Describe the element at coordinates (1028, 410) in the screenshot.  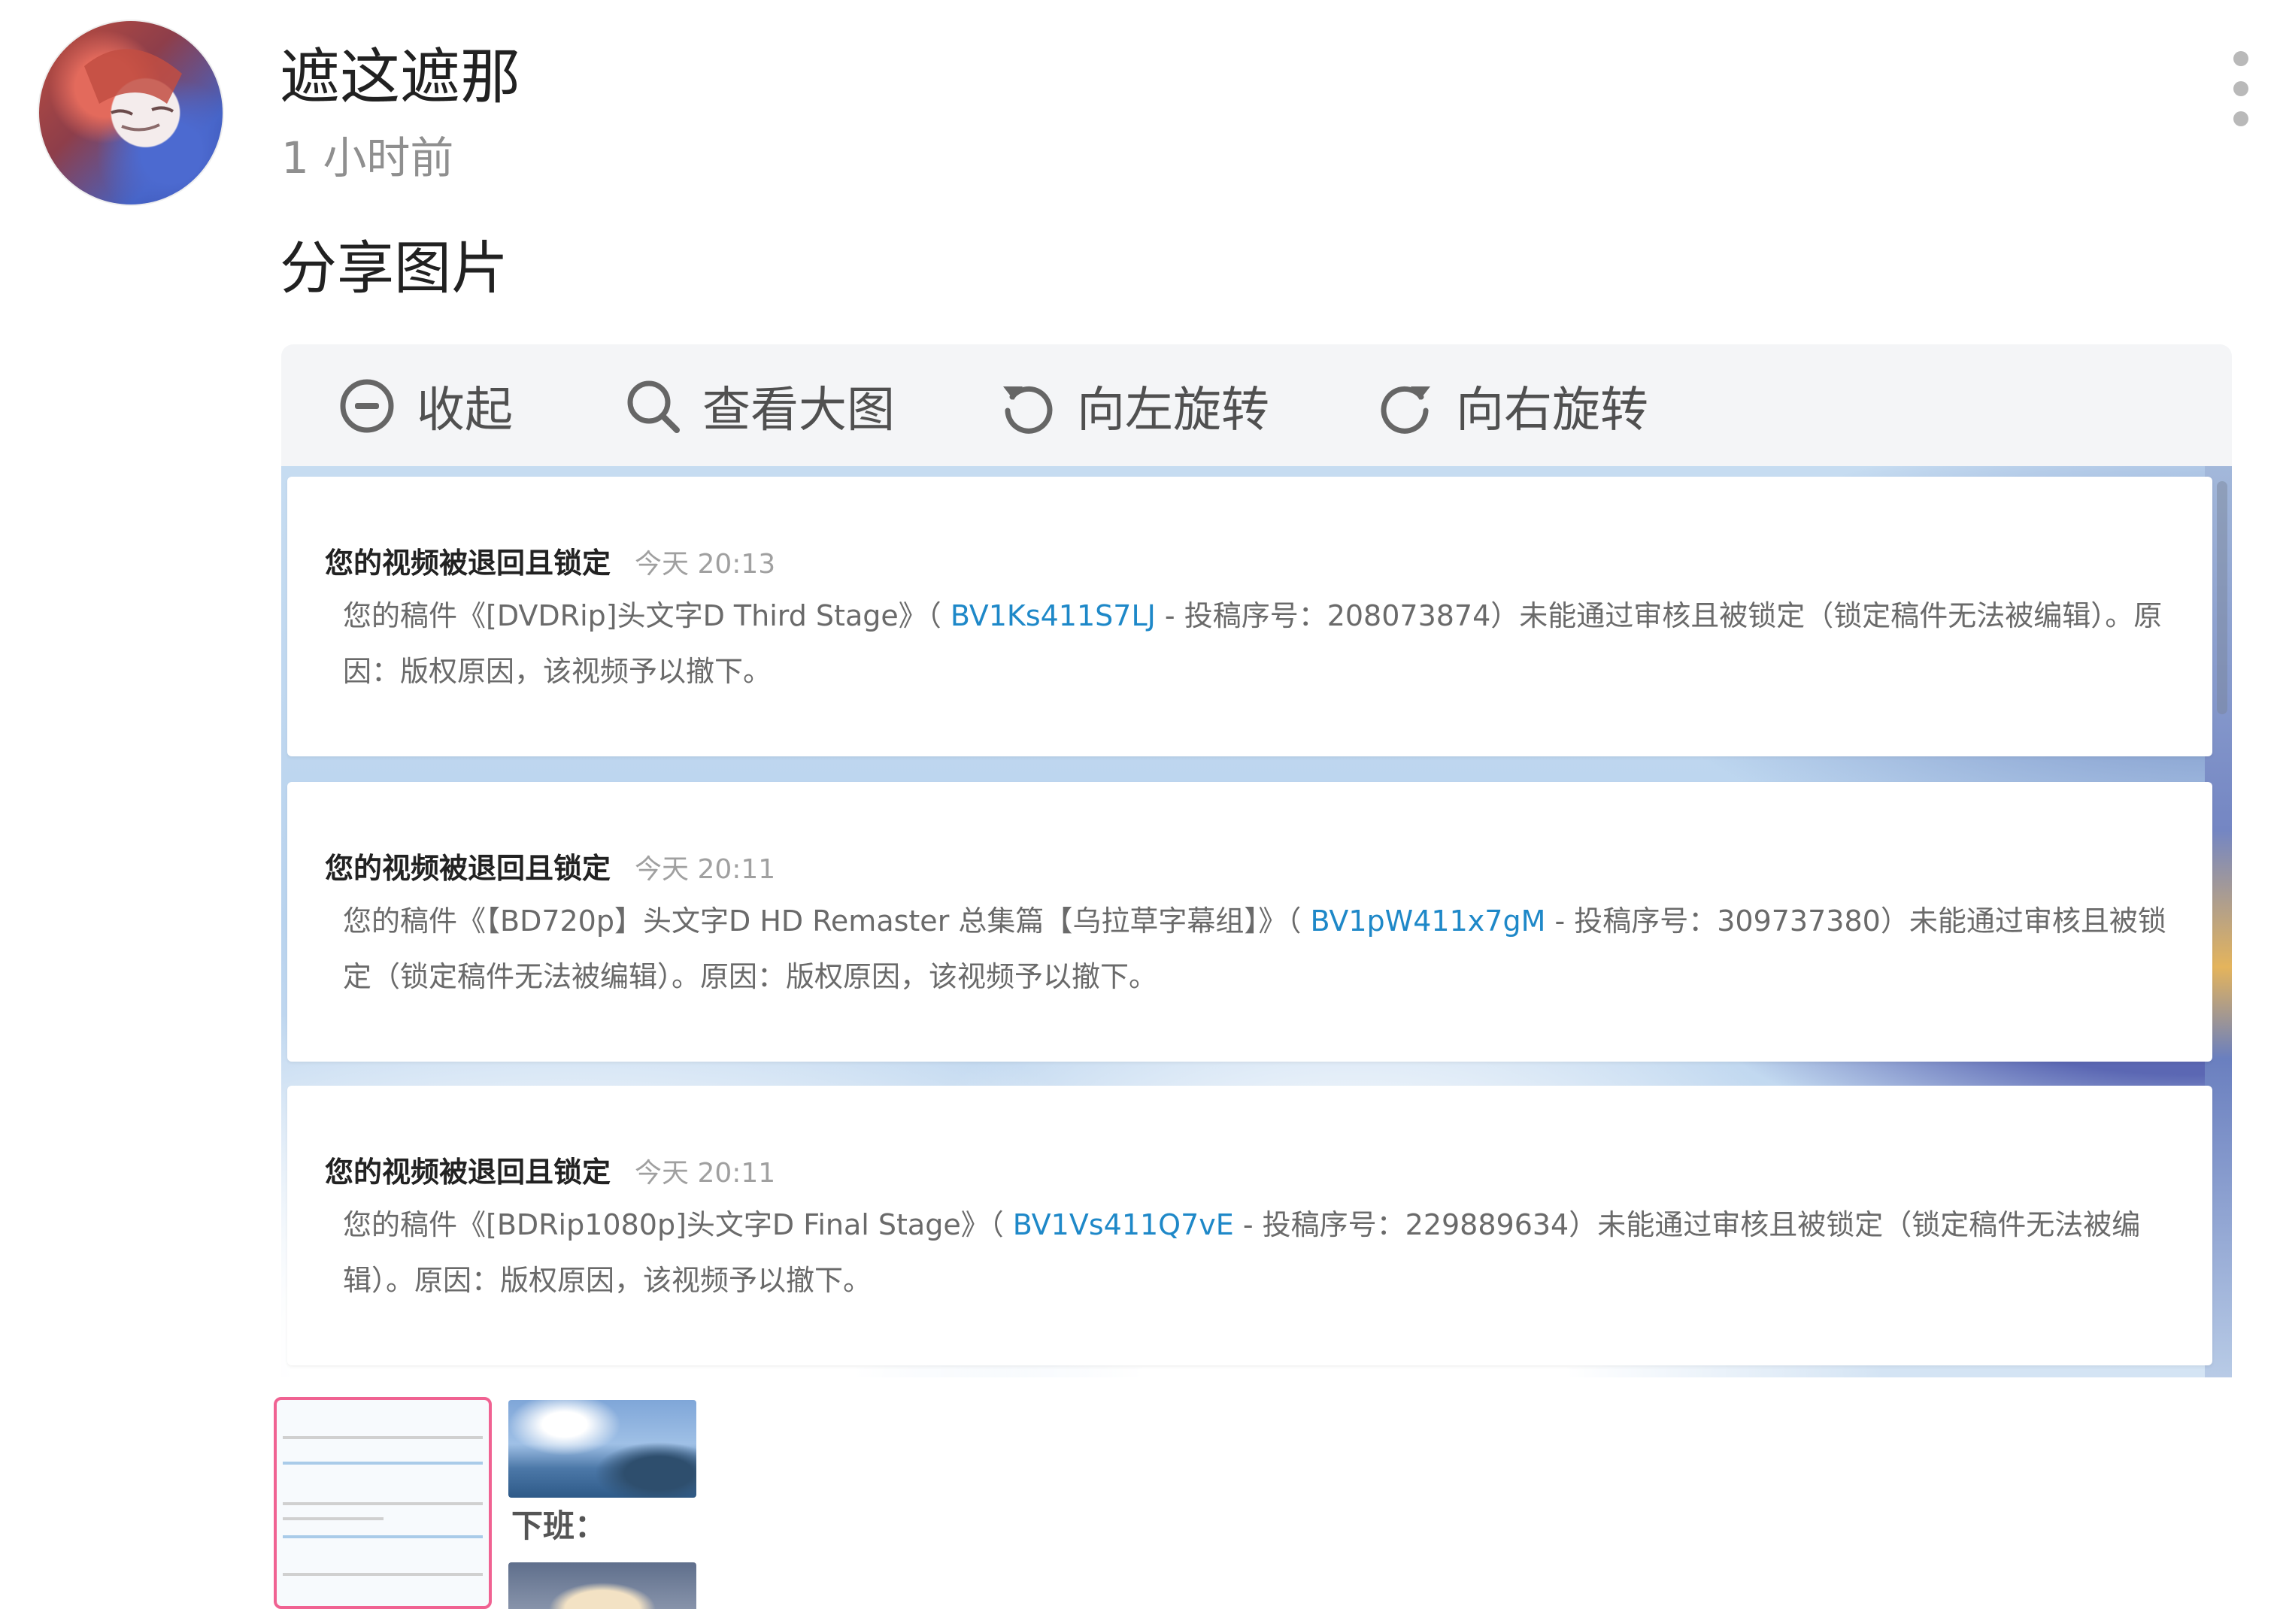
I see `rotate-left-icon` at that location.